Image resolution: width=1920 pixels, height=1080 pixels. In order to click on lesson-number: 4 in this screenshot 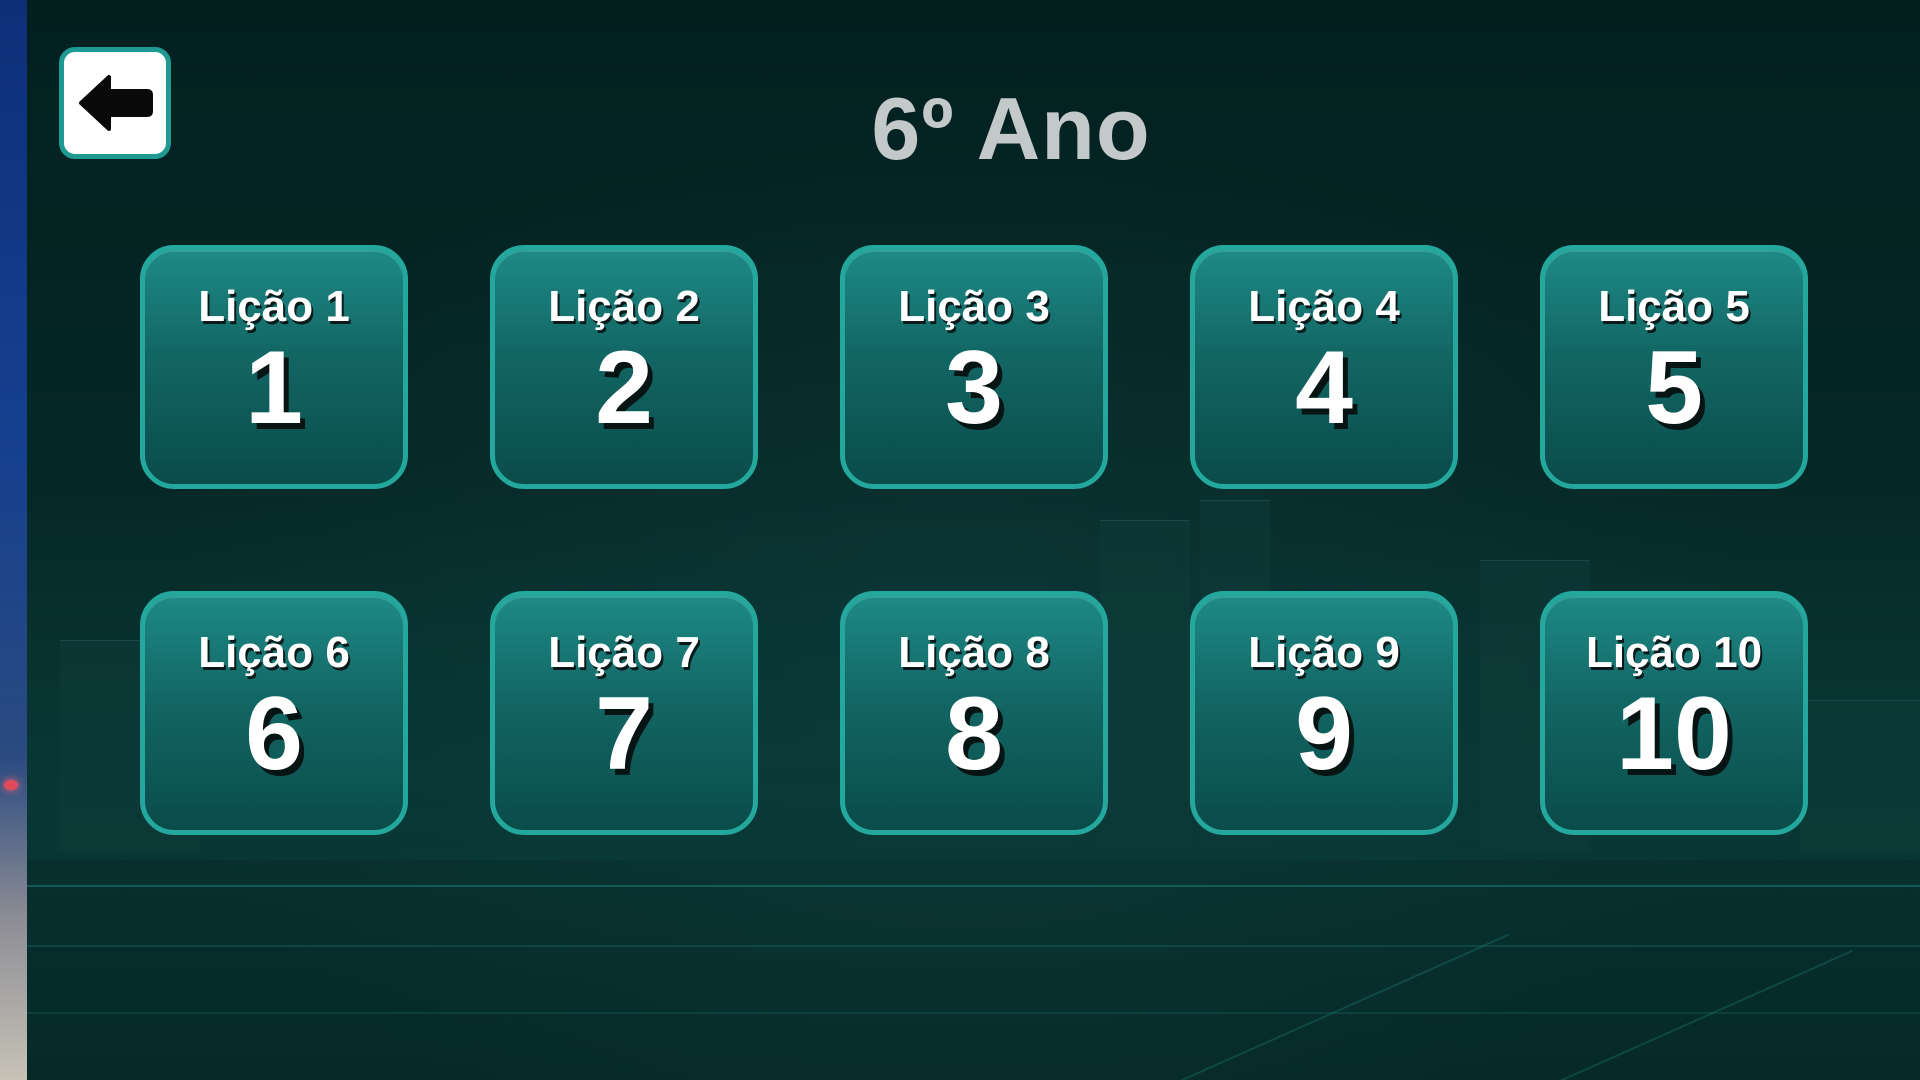, I will do `click(1324, 388)`.